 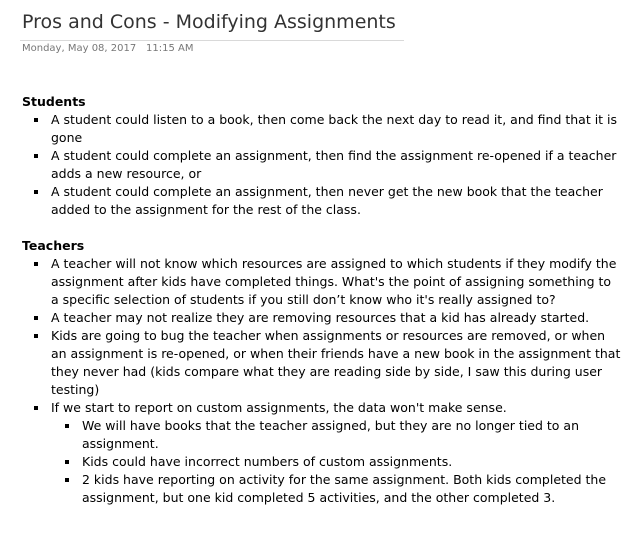 What do you see at coordinates (170, 48) in the screenshot?
I see `page-time: 11:15 AM` at bounding box center [170, 48].